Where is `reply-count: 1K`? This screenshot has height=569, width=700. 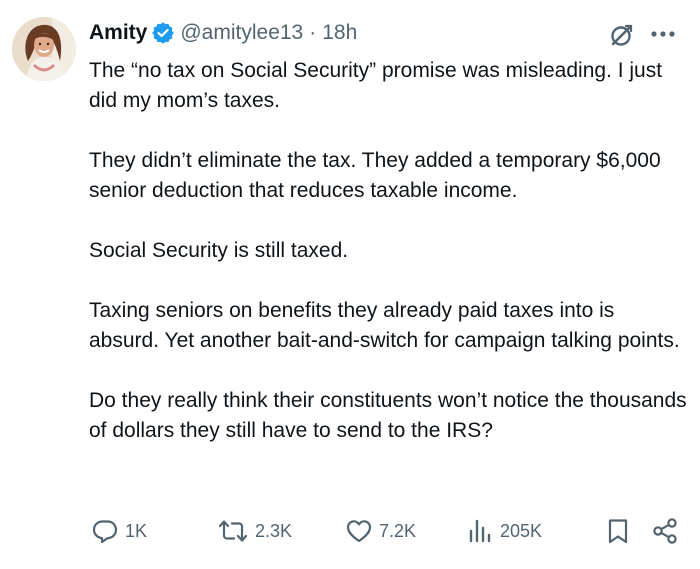
reply-count: 1K is located at coordinates (136, 530).